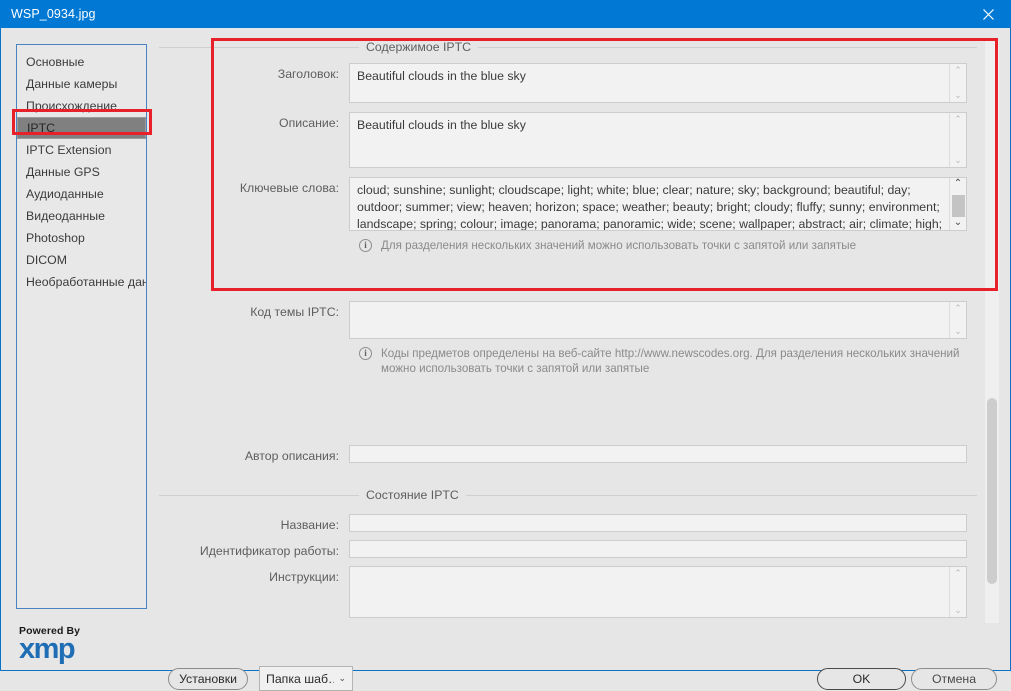  Describe the element at coordinates (658, 320) in the screenshot. I see `subject-code-input` at that location.